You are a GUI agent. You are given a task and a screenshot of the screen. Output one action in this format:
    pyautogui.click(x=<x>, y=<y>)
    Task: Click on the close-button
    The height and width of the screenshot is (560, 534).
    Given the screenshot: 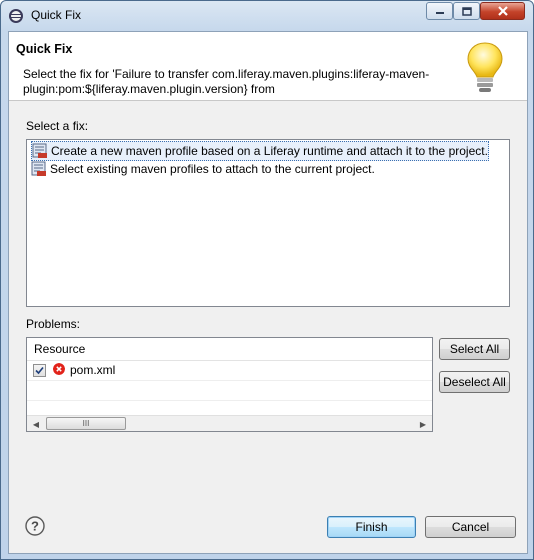 What is the action you would take?
    pyautogui.click(x=502, y=11)
    